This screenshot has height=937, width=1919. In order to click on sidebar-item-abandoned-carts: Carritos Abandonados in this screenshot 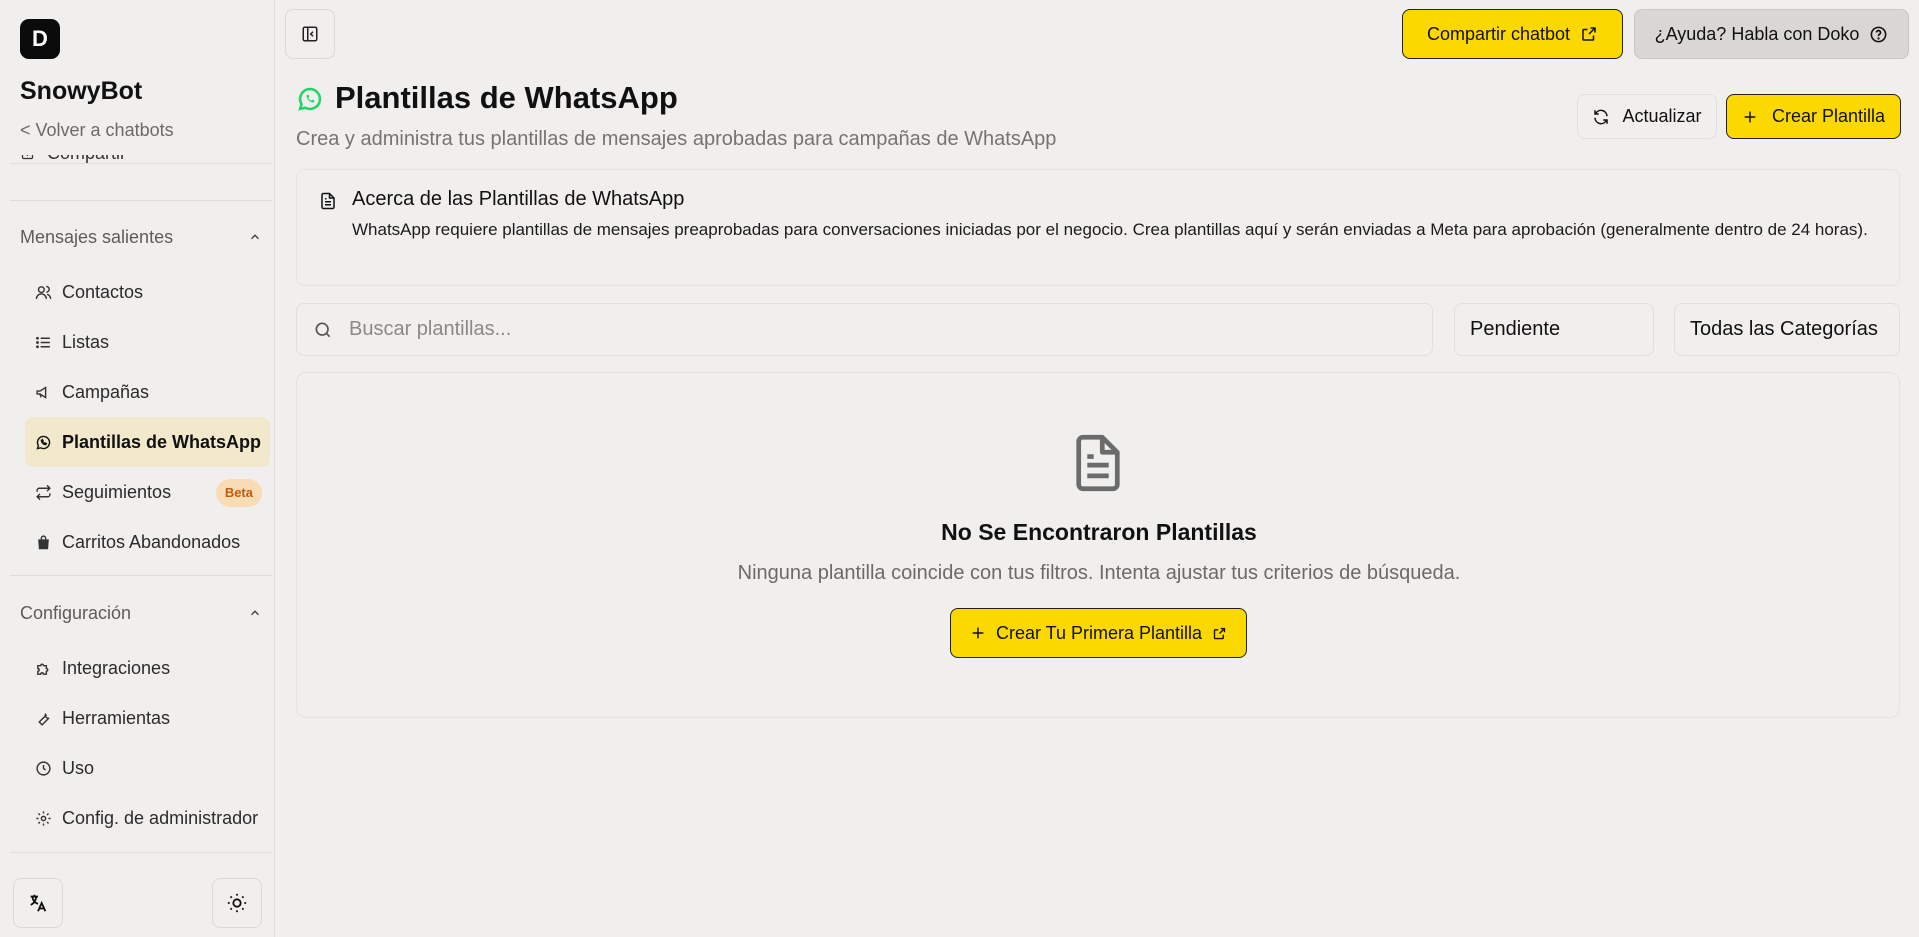, I will do `click(147, 542)`.